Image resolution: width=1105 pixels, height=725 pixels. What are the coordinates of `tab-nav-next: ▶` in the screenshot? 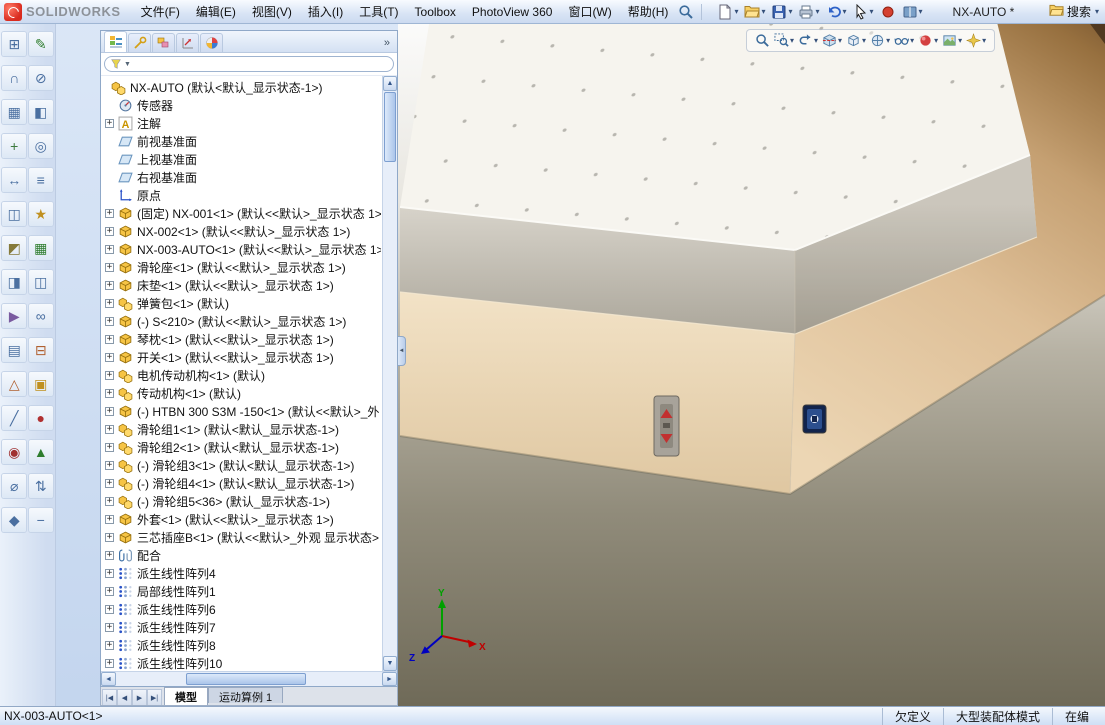 It's located at (139, 697).